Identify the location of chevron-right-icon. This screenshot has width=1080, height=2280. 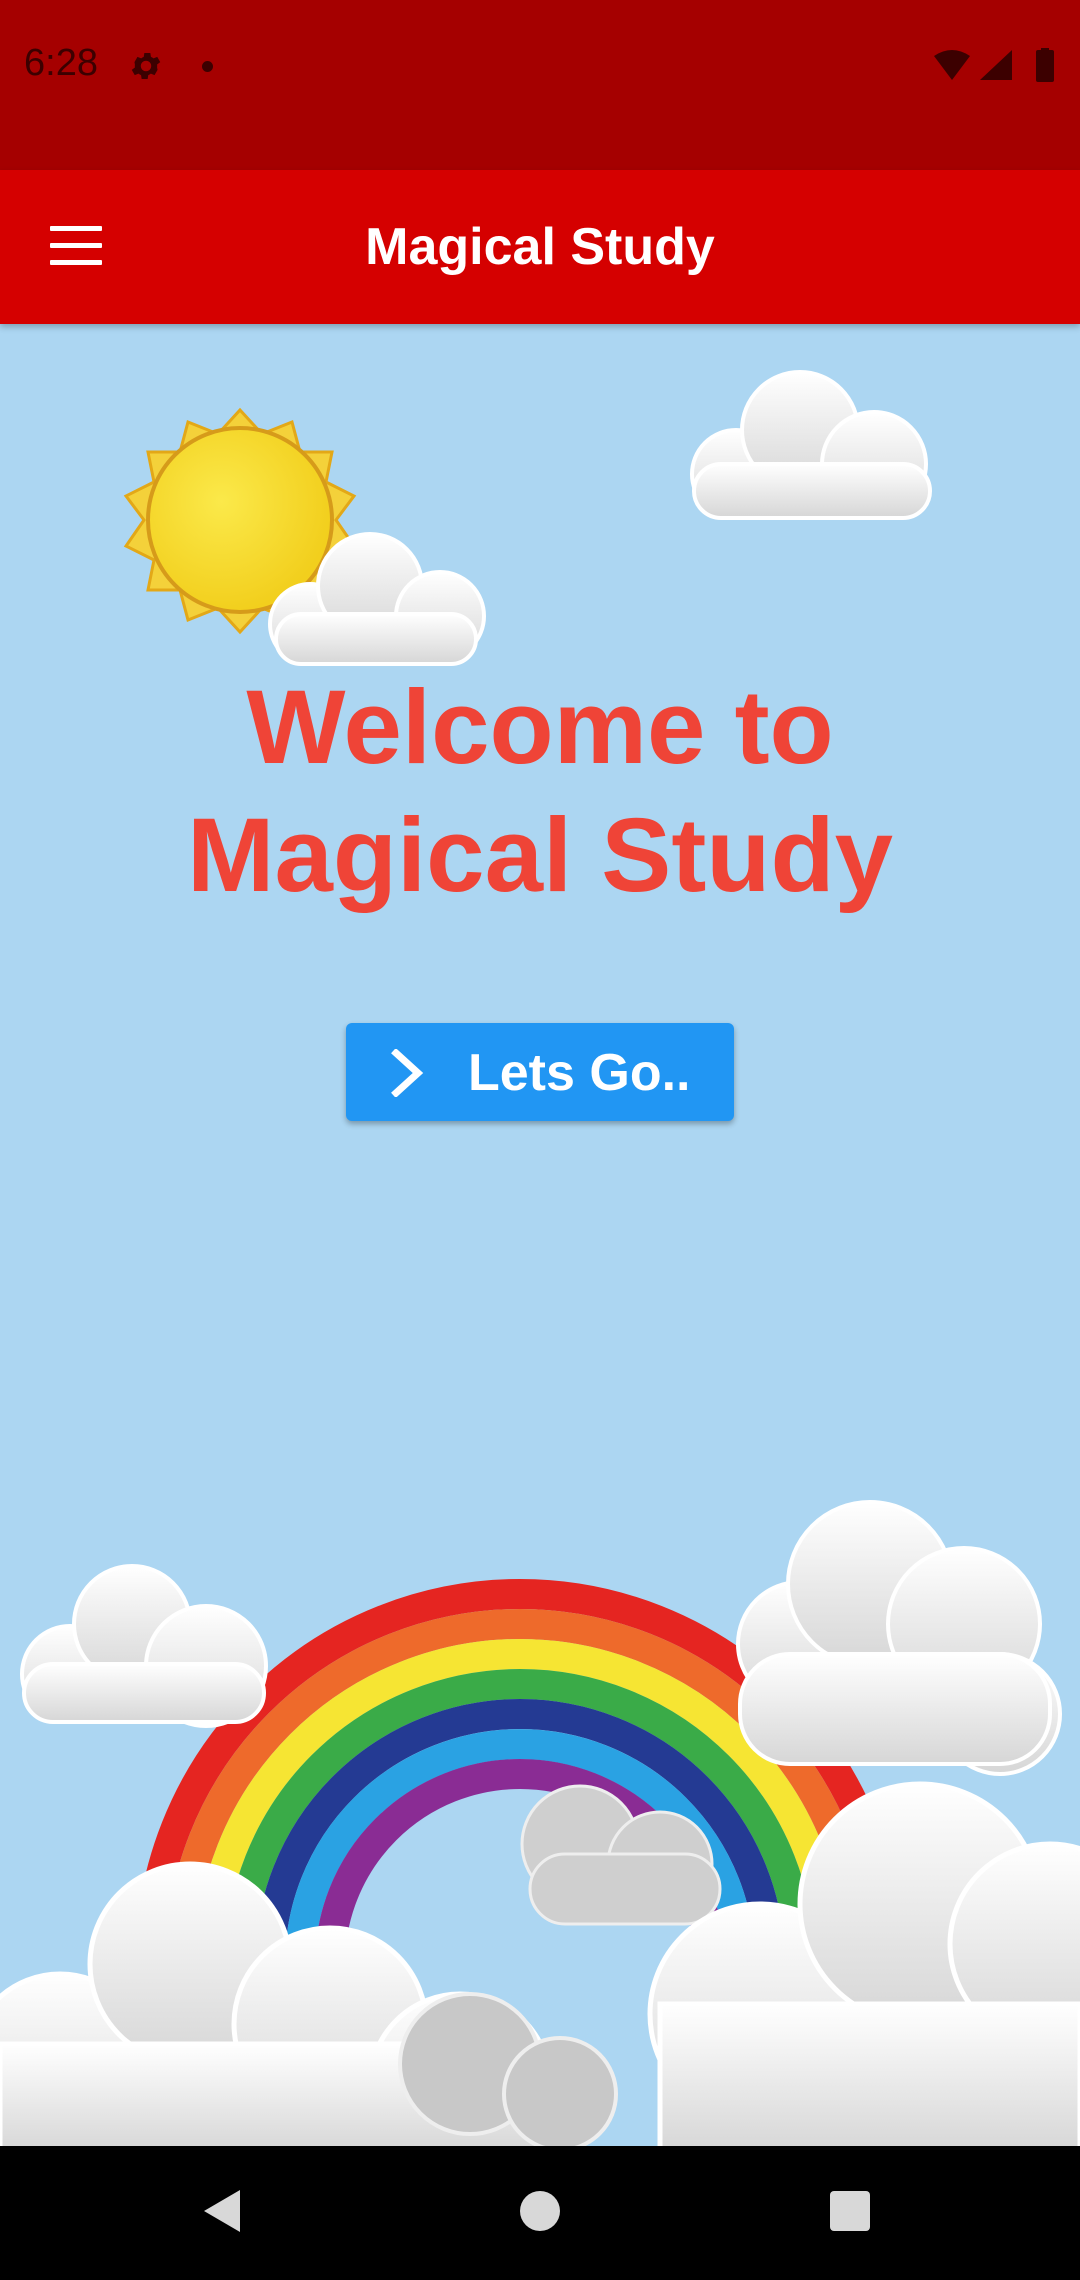
(407, 1073).